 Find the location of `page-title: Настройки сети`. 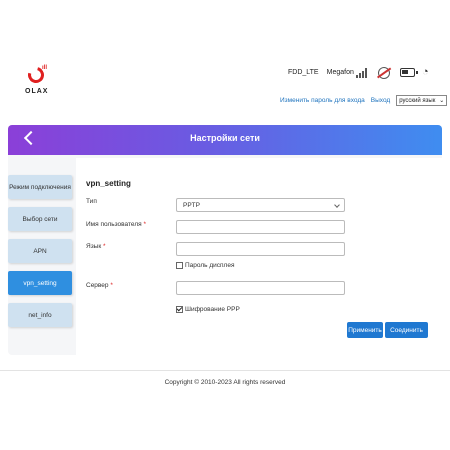

page-title: Настройки сети is located at coordinates (225, 138).